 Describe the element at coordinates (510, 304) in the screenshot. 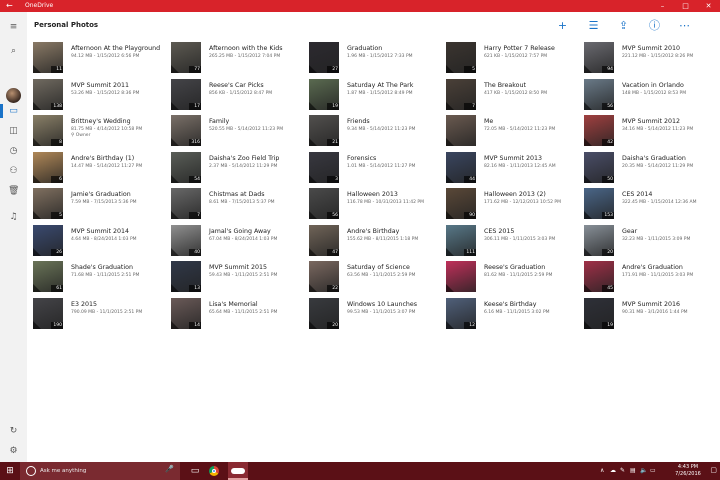

I see `folder-name: Keese's Birthday` at that location.